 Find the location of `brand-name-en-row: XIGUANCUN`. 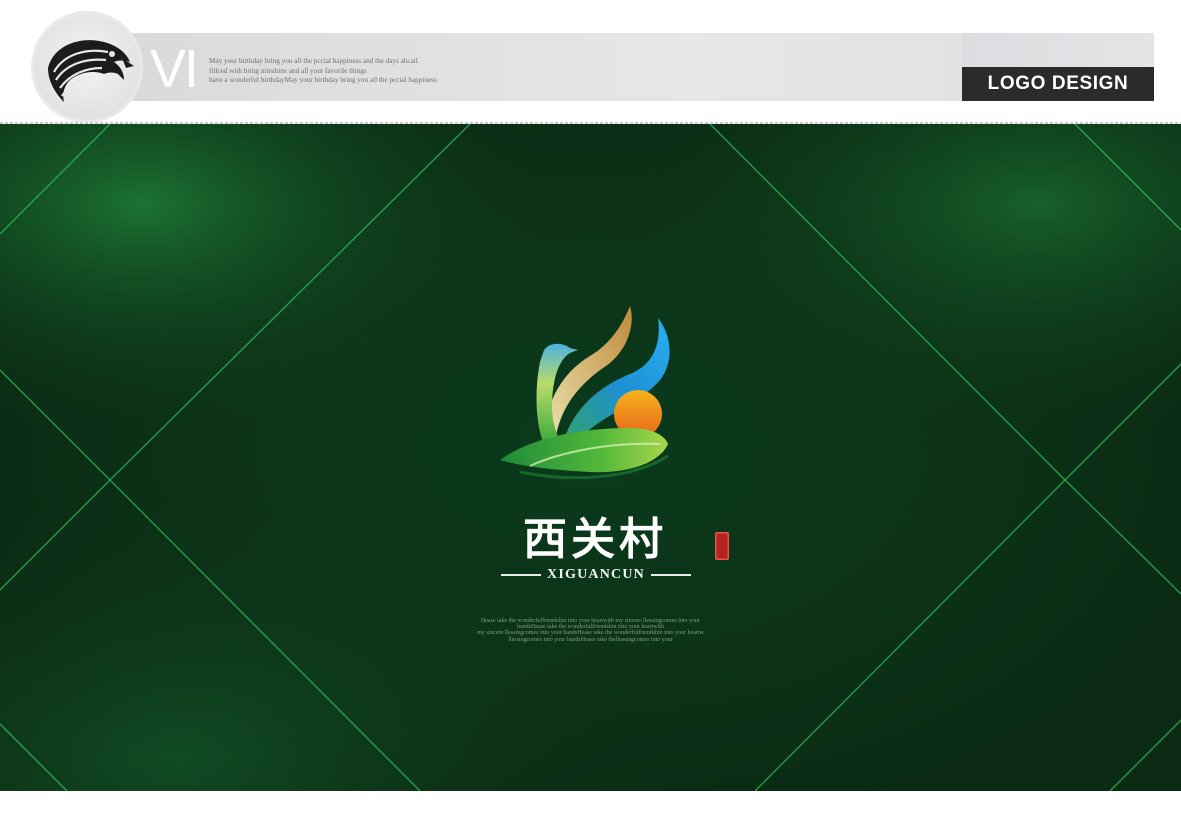

brand-name-en-row: XIGUANCUN is located at coordinates (596, 575).